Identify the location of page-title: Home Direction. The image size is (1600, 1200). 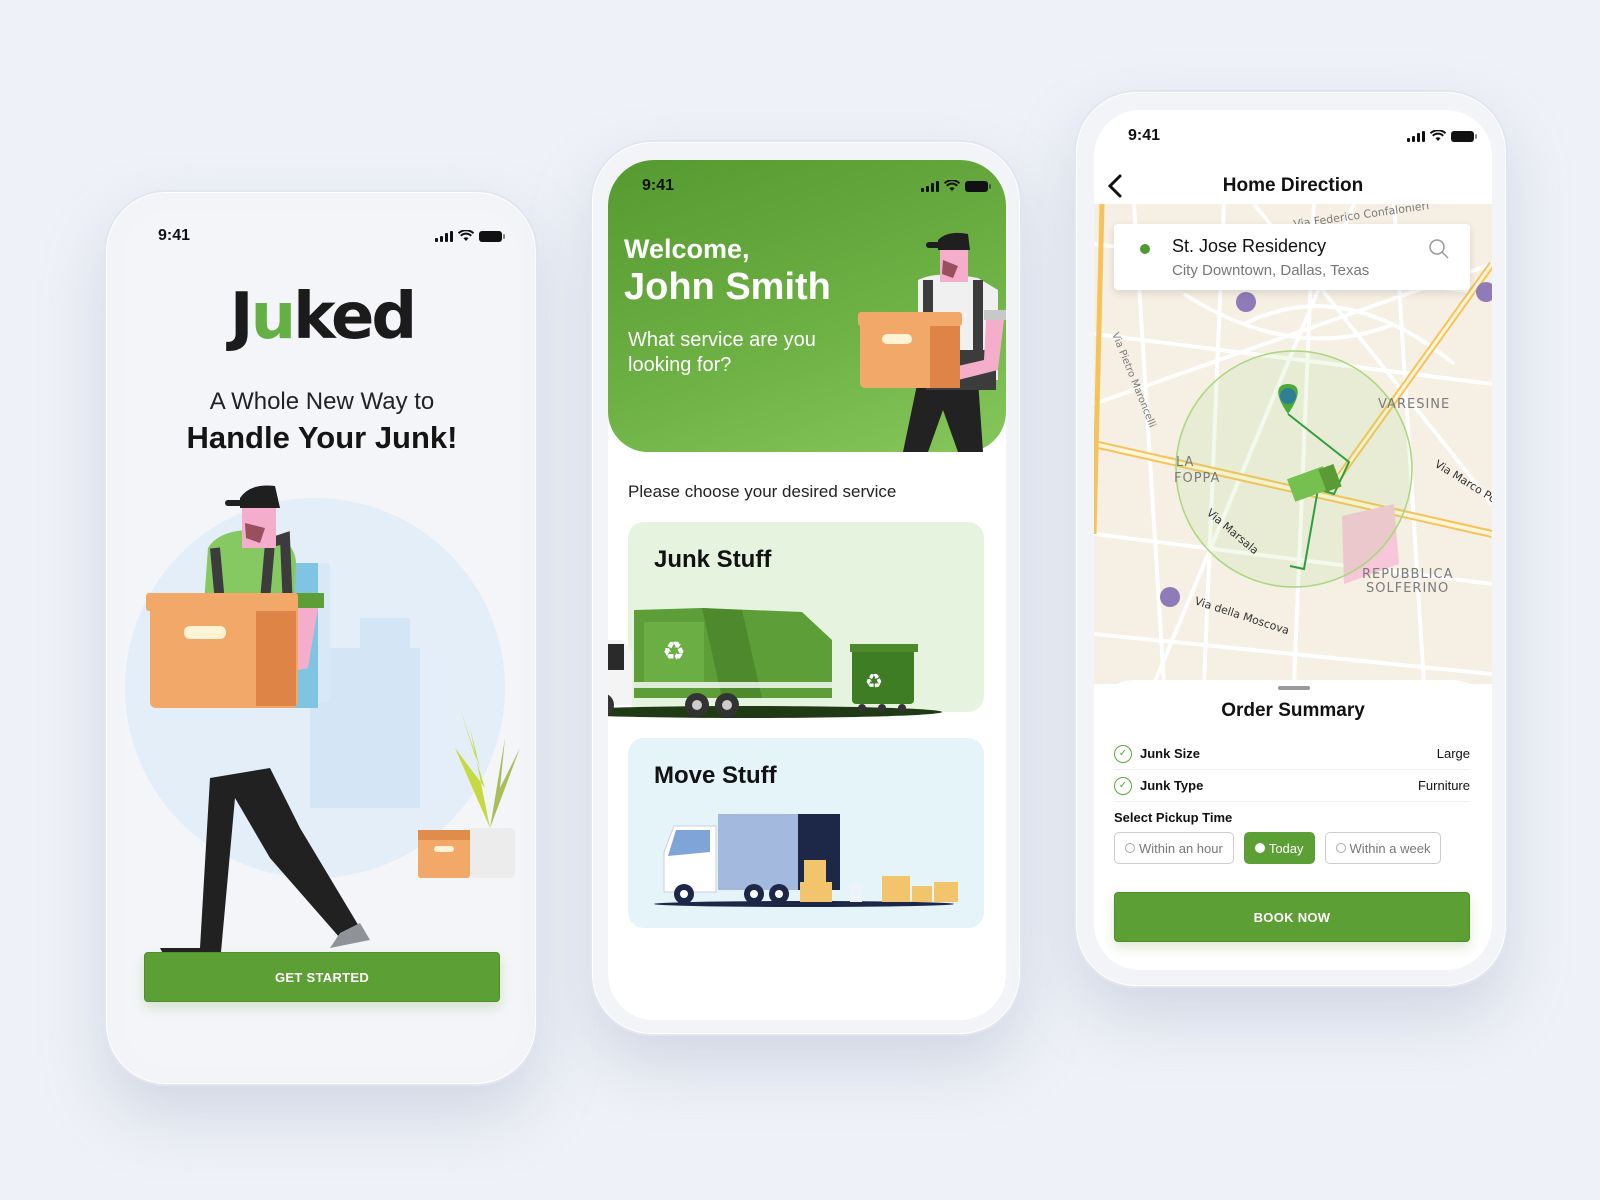
(1293, 185).